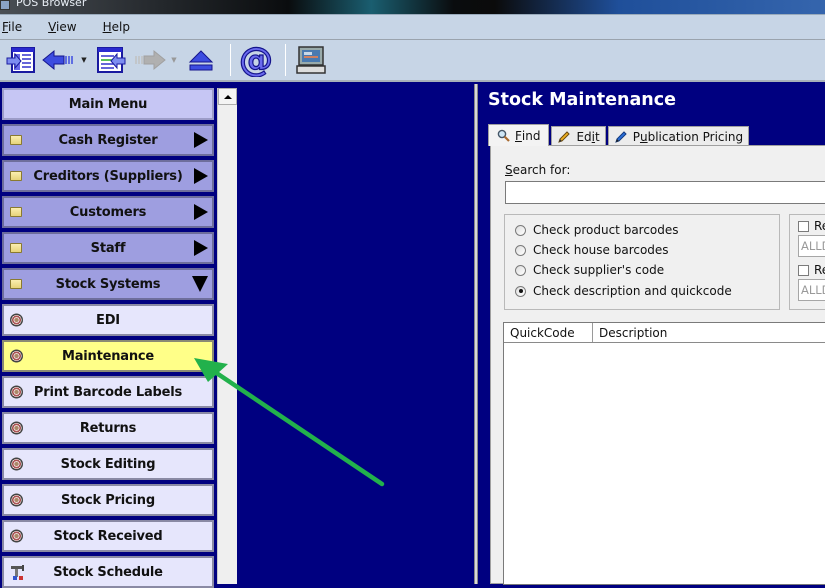  I want to click on menu-file: File, so click(16, 27).